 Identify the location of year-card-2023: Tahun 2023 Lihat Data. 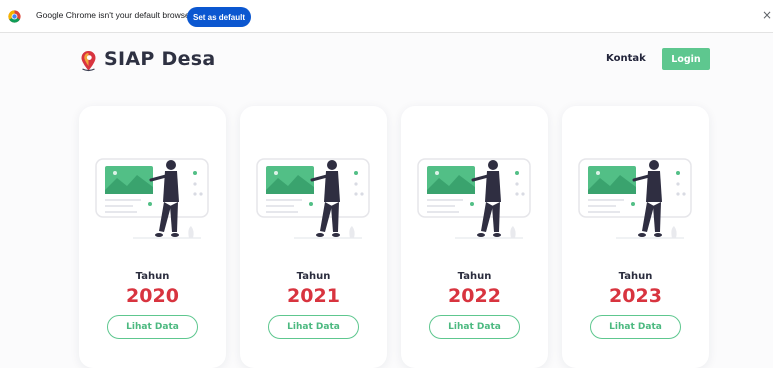
(635, 237).